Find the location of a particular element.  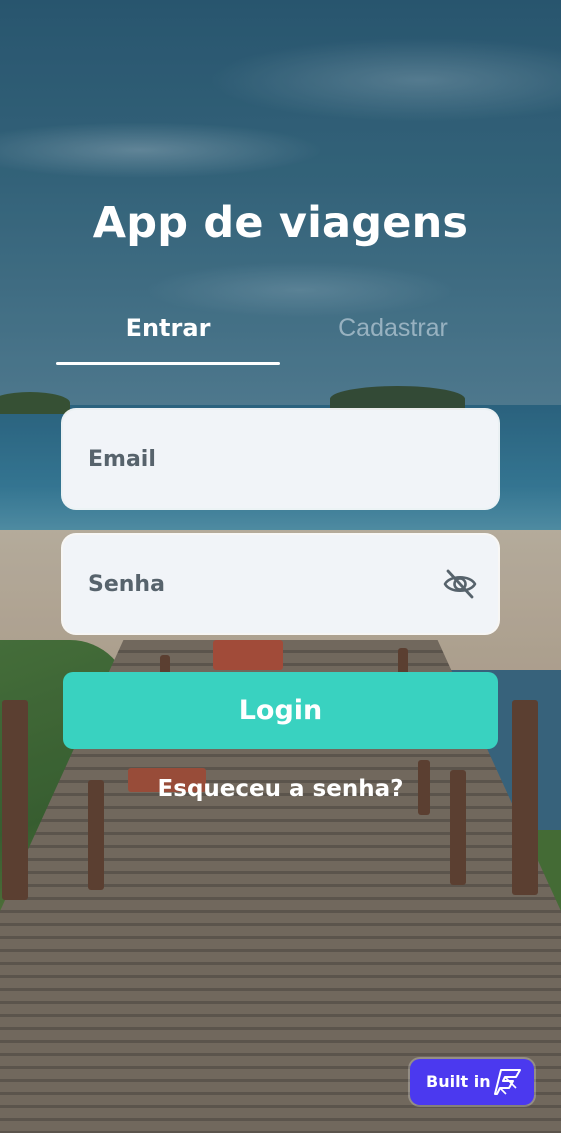

flutterflow-icon is located at coordinates (507, 1082).